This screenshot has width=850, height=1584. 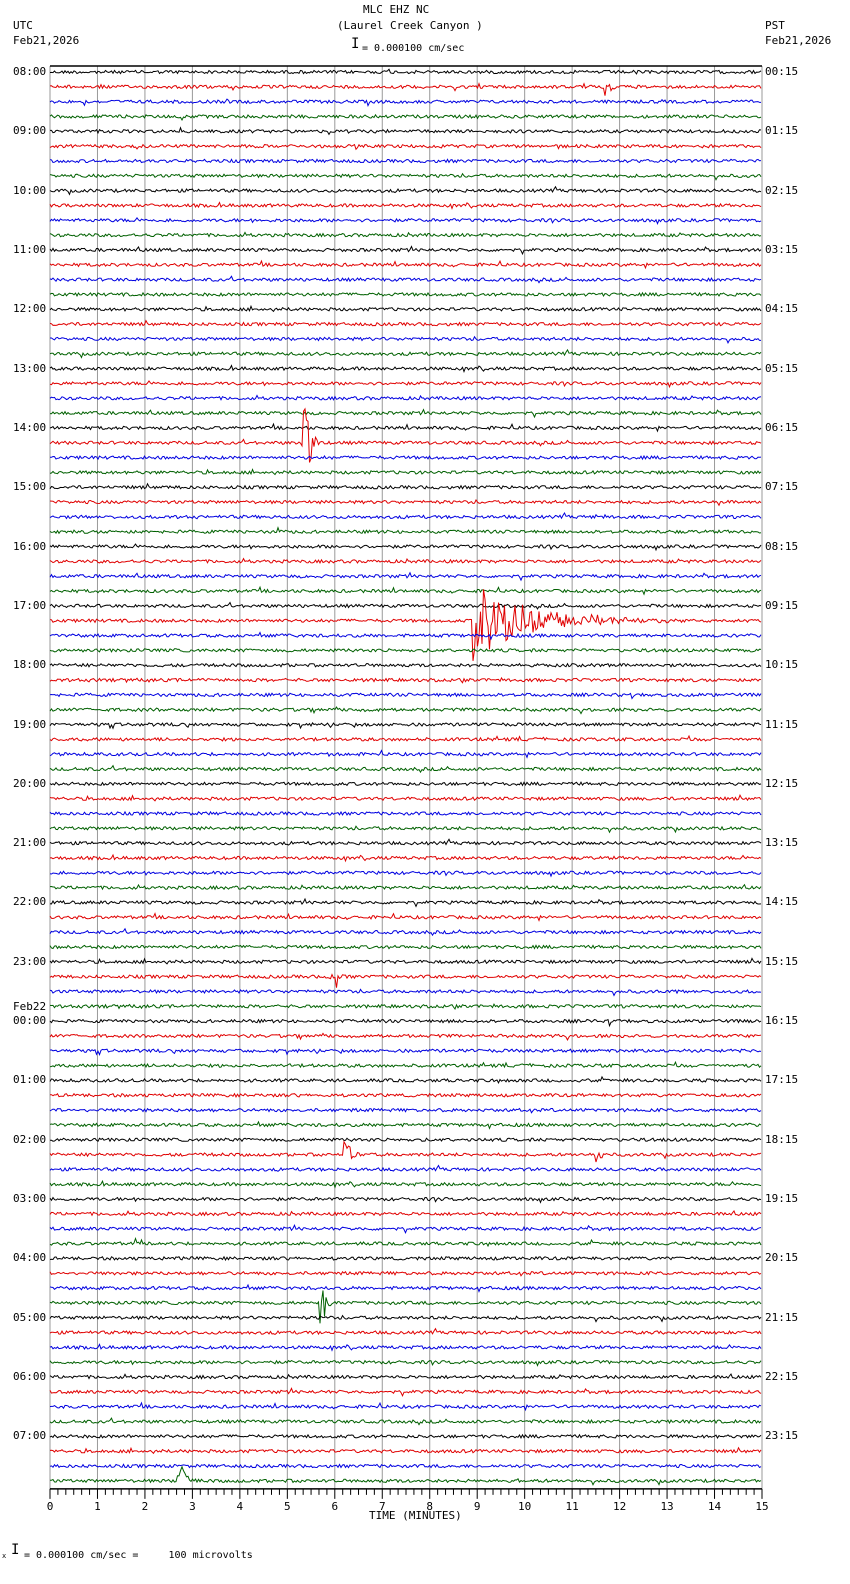 I want to click on pst-hour-label: 04:15, so click(x=782, y=309).